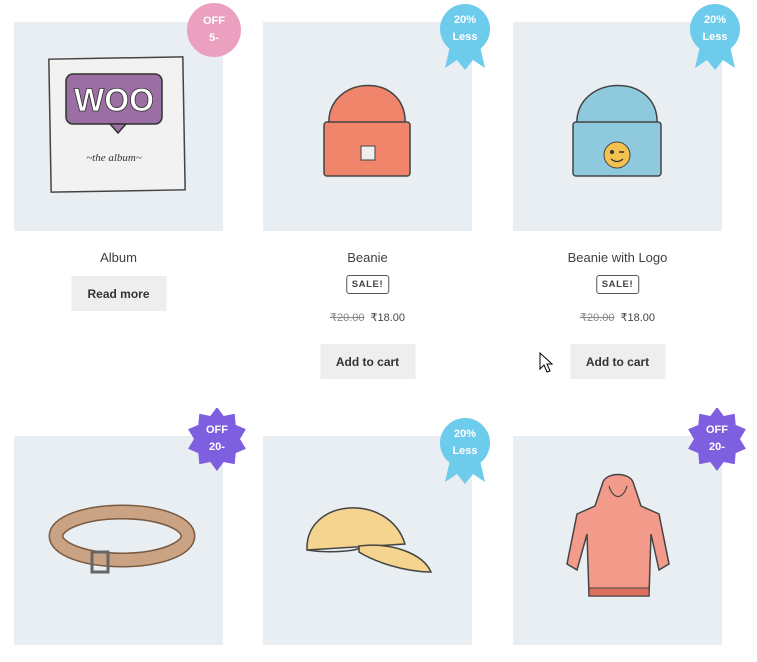  Describe the element at coordinates (114, 158) in the screenshot. I see `svg-text: ~the album~` at that location.